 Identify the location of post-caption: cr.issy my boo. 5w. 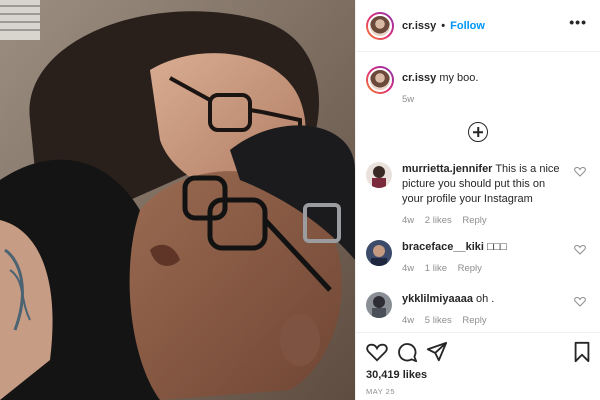
(481, 85).